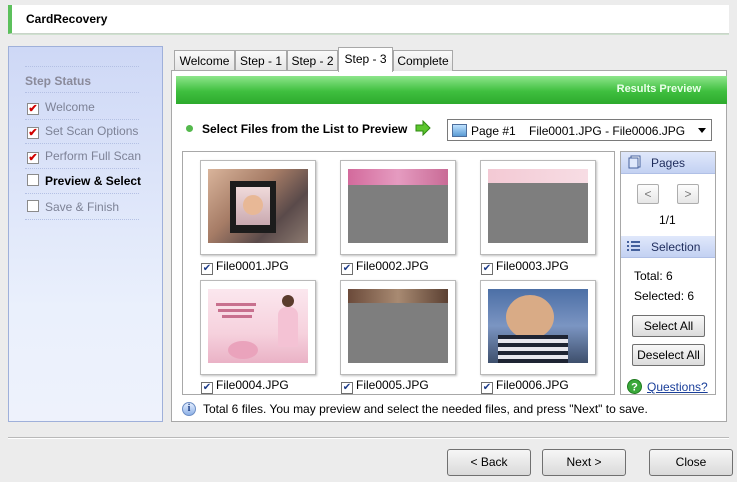 The width and height of the screenshot is (737, 482). What do you see at coordinates (451, 90) in the screenshot?
I see `results-preview-banner: Results Preview` at bounding box center [451, 90].